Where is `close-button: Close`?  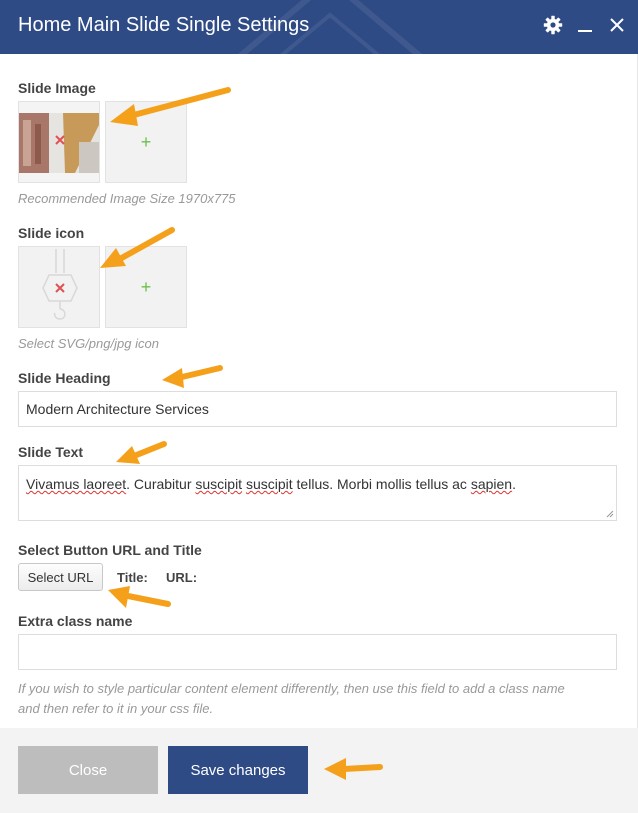
close-button: Close is located at coordinates (88, 770).